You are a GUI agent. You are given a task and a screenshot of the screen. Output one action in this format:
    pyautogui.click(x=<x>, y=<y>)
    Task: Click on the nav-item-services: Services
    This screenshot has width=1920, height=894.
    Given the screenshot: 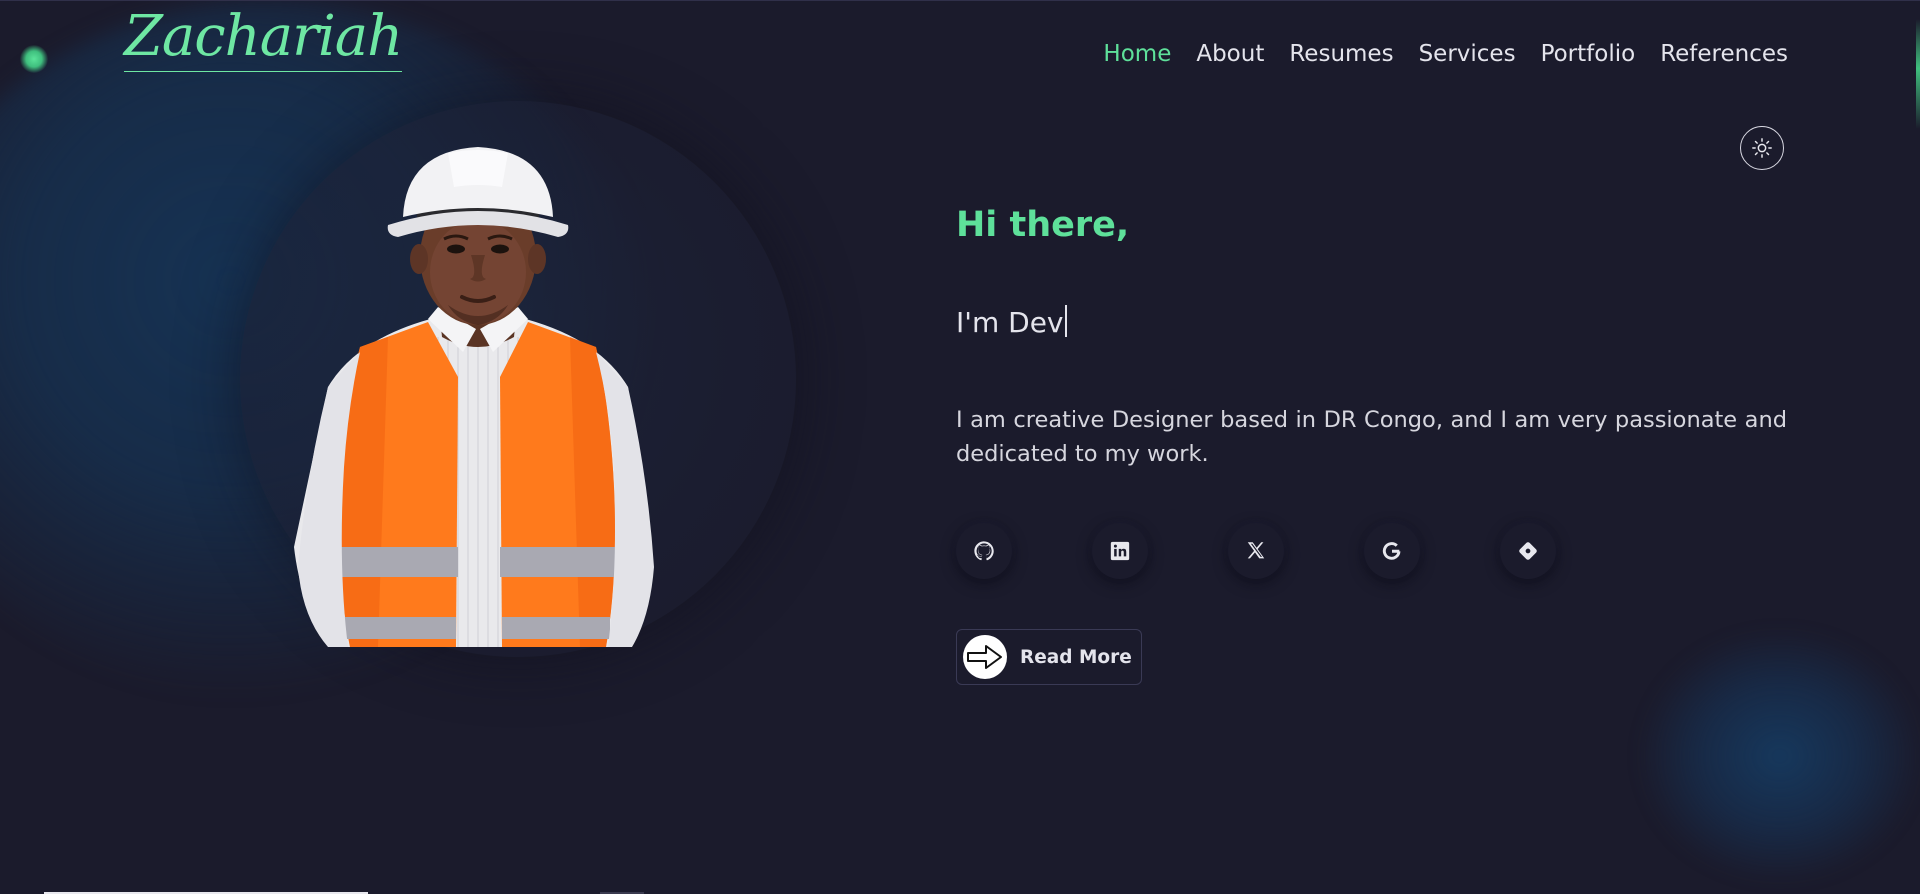 What is the action you would take?
    pyautogui.click(x=1467, y=54)
    